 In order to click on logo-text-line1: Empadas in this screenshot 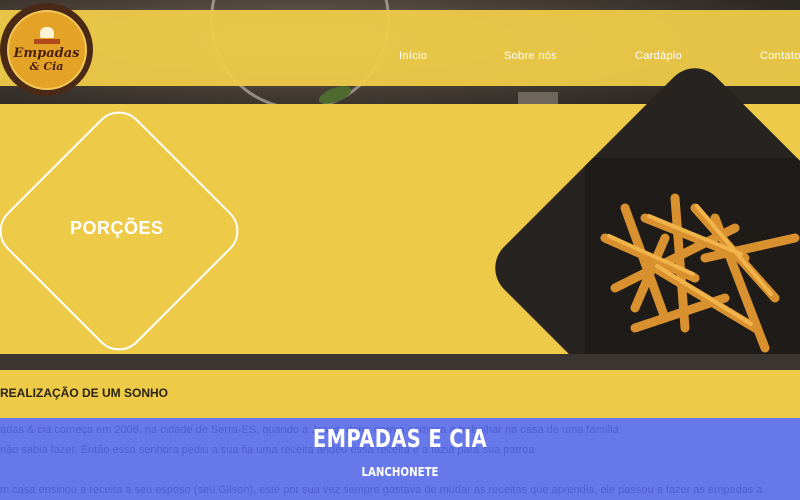, I will do `click(46, 53)`.